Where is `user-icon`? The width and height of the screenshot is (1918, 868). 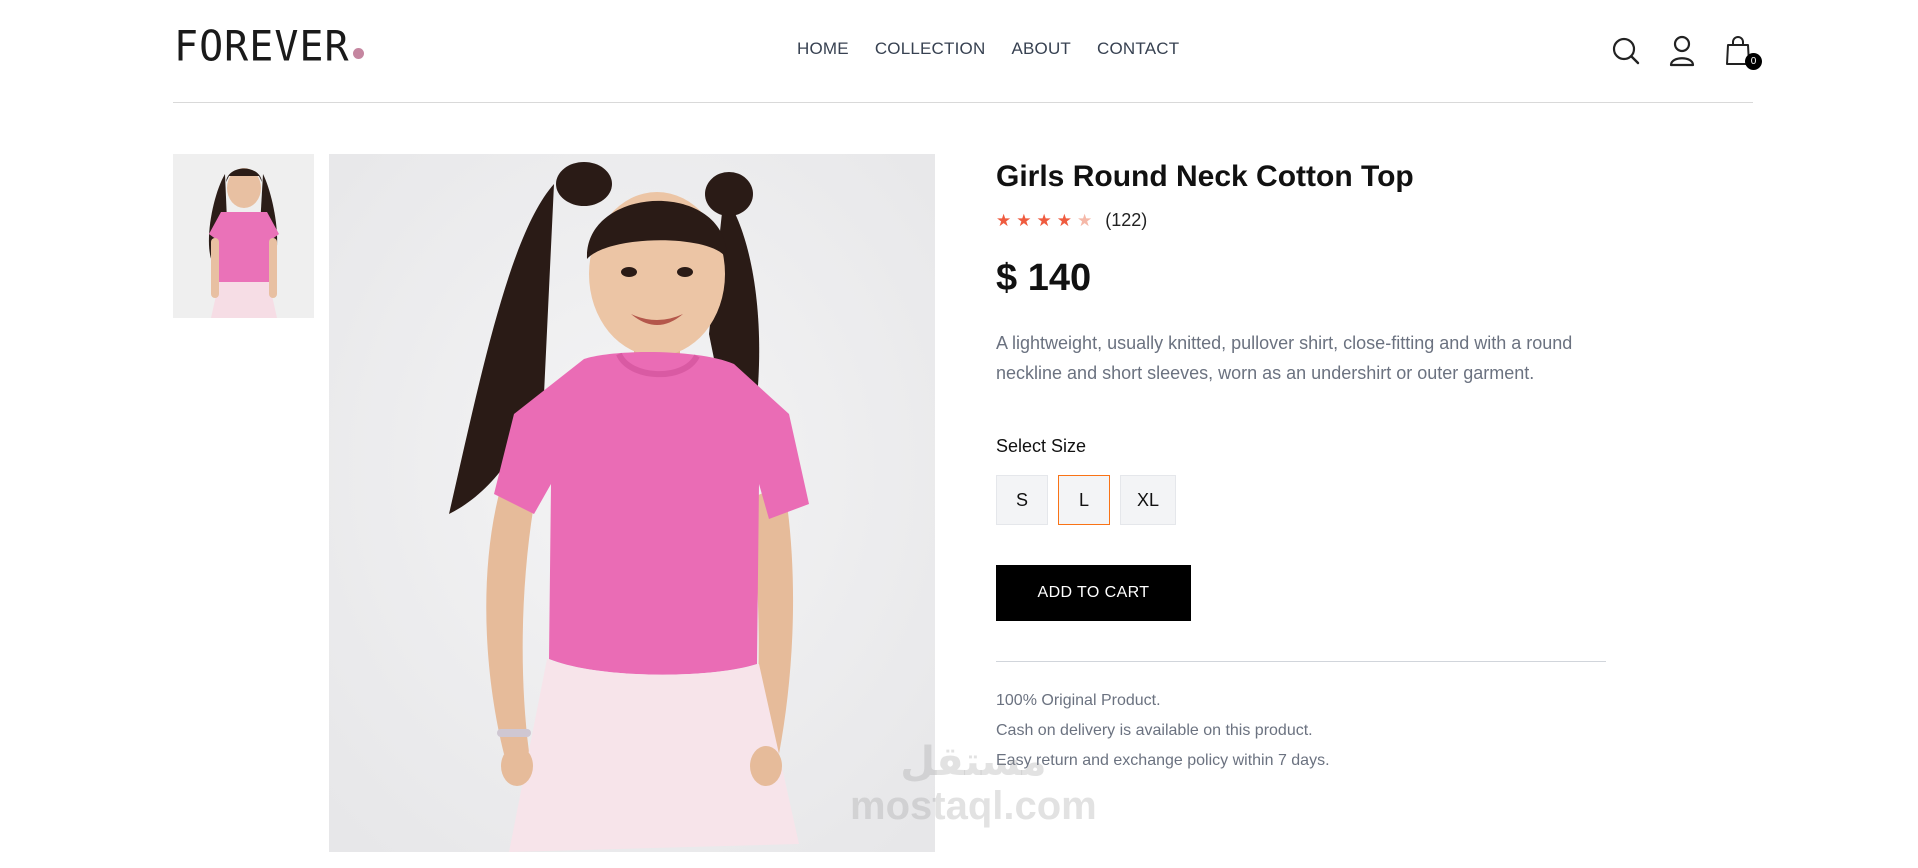 user-icon is located at coordinates (1682, 51).